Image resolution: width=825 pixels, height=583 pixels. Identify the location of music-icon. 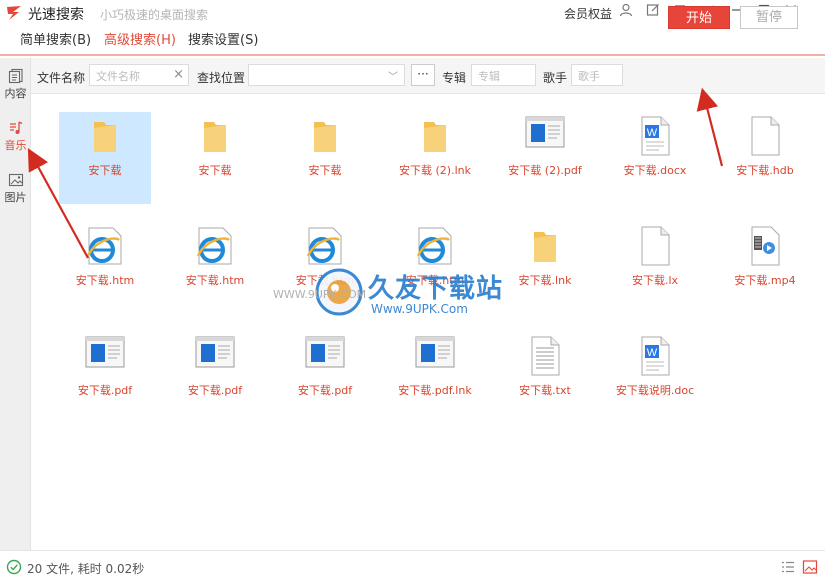
(15, 127).